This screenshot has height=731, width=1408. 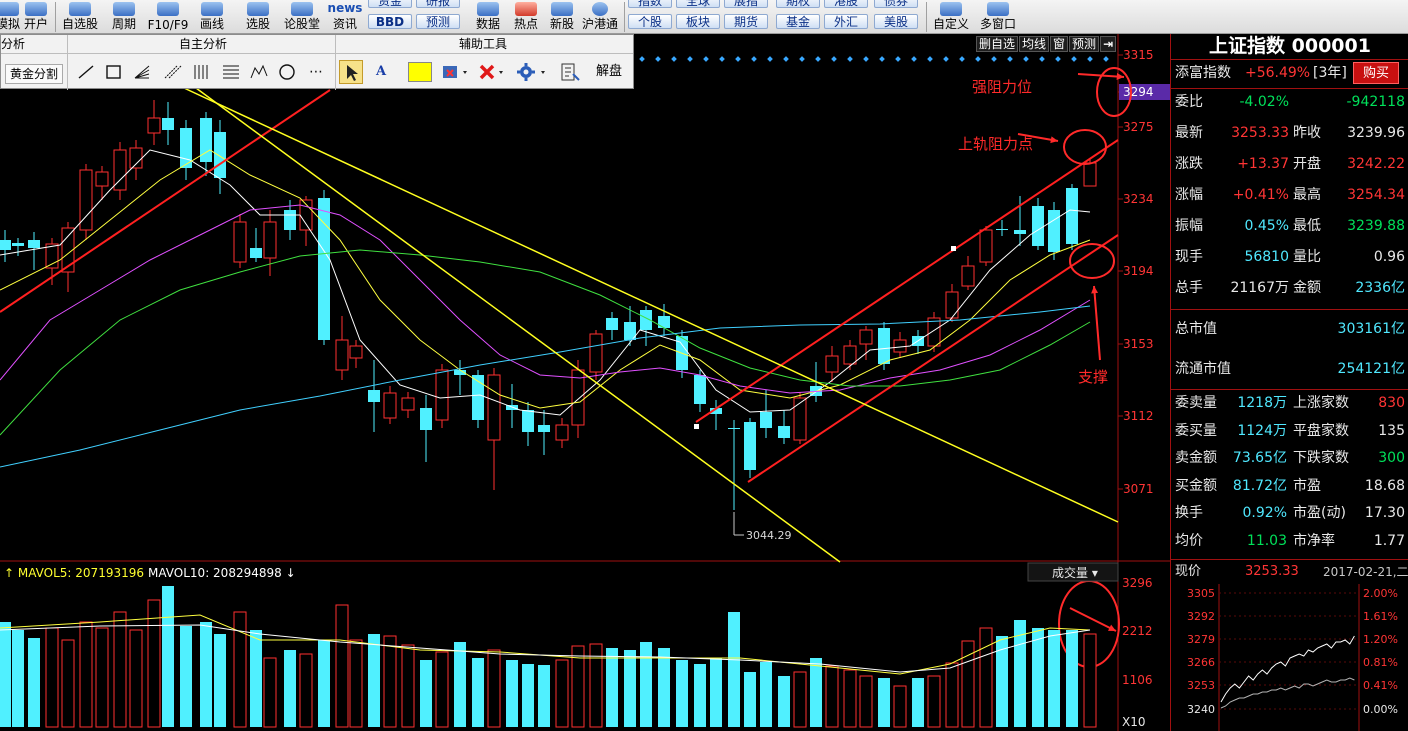 What do you see at coordinates (124, 17) in the screenshot?
I see `toolbar-period: 周期` at bounding box center [124, 17].